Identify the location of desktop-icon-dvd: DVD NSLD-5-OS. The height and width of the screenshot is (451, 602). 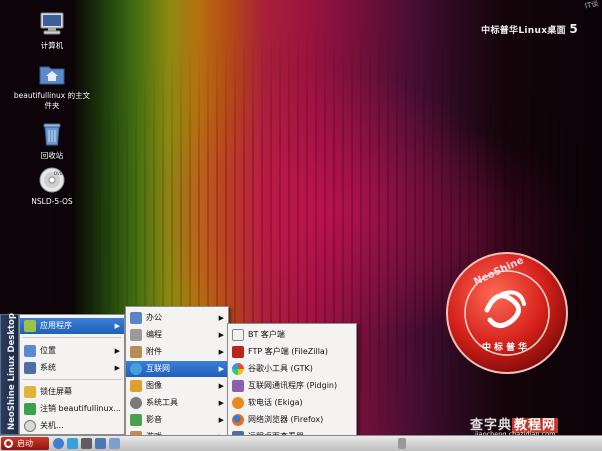
(52, 186).